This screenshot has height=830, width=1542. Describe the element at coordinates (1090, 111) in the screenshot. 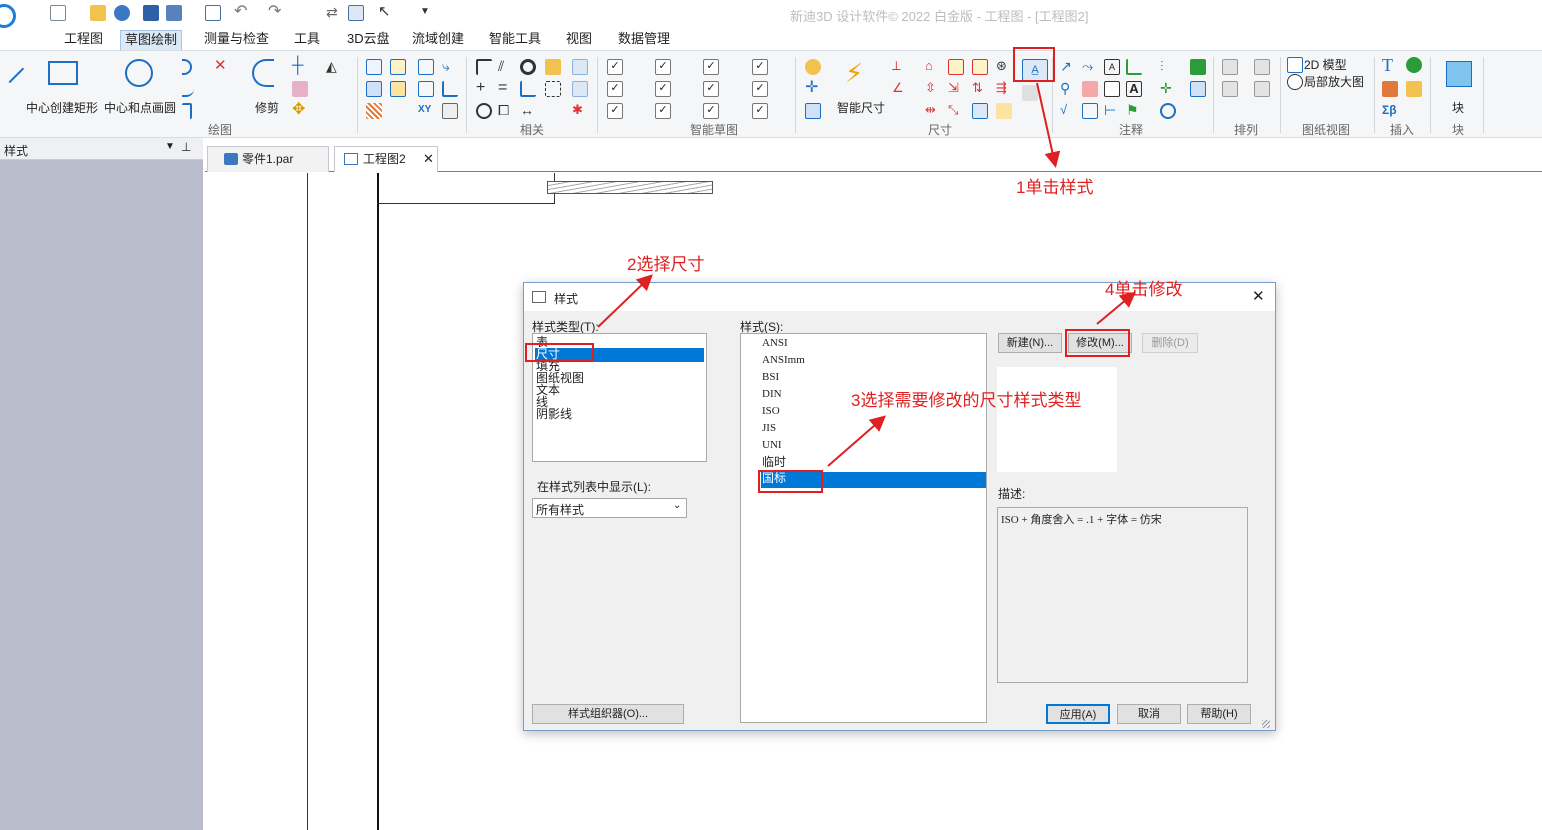

I see `feature-frame-icon` at that location.